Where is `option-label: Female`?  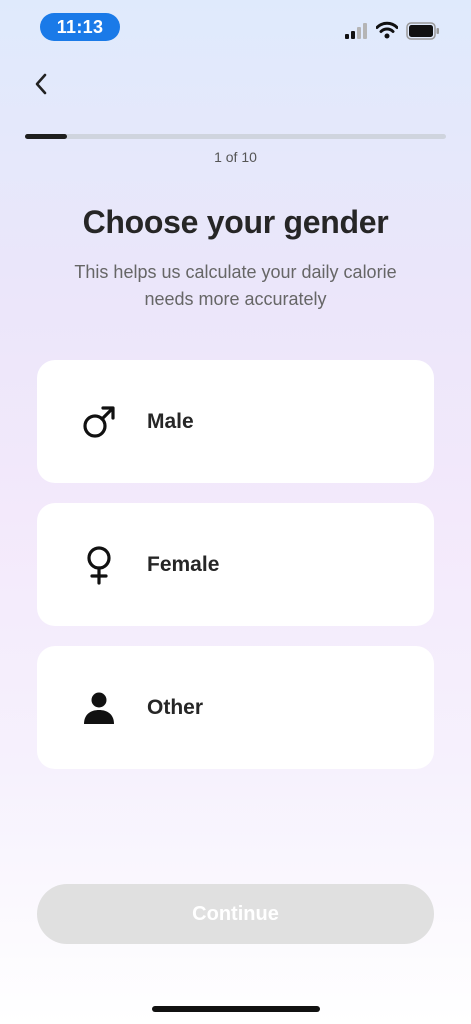 option-label: Female is located at coordinates (183, 564).